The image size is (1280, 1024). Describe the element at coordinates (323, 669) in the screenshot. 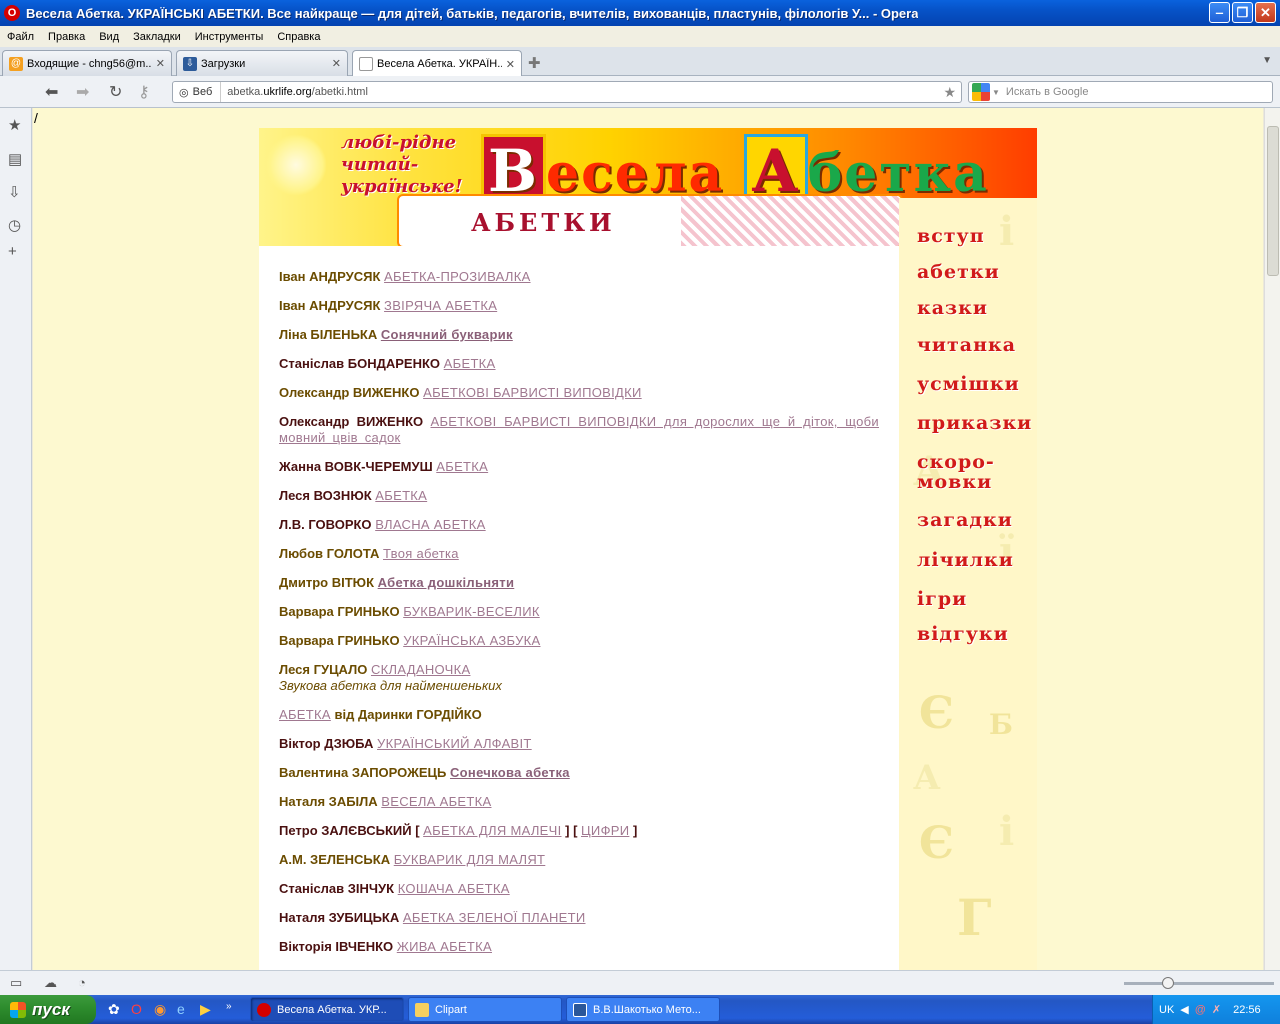

I see `author-name: Леся ГУЦАЛО` at that location.